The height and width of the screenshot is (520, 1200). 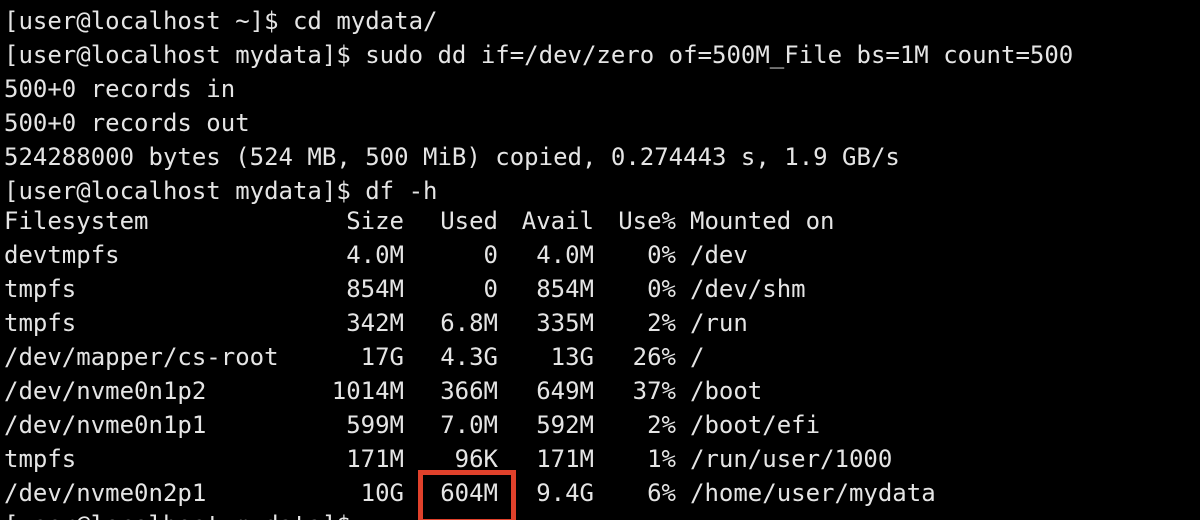 I want to click on next-prompt-partial: [user@localhost mydata]$, so click(x=177, y=514).